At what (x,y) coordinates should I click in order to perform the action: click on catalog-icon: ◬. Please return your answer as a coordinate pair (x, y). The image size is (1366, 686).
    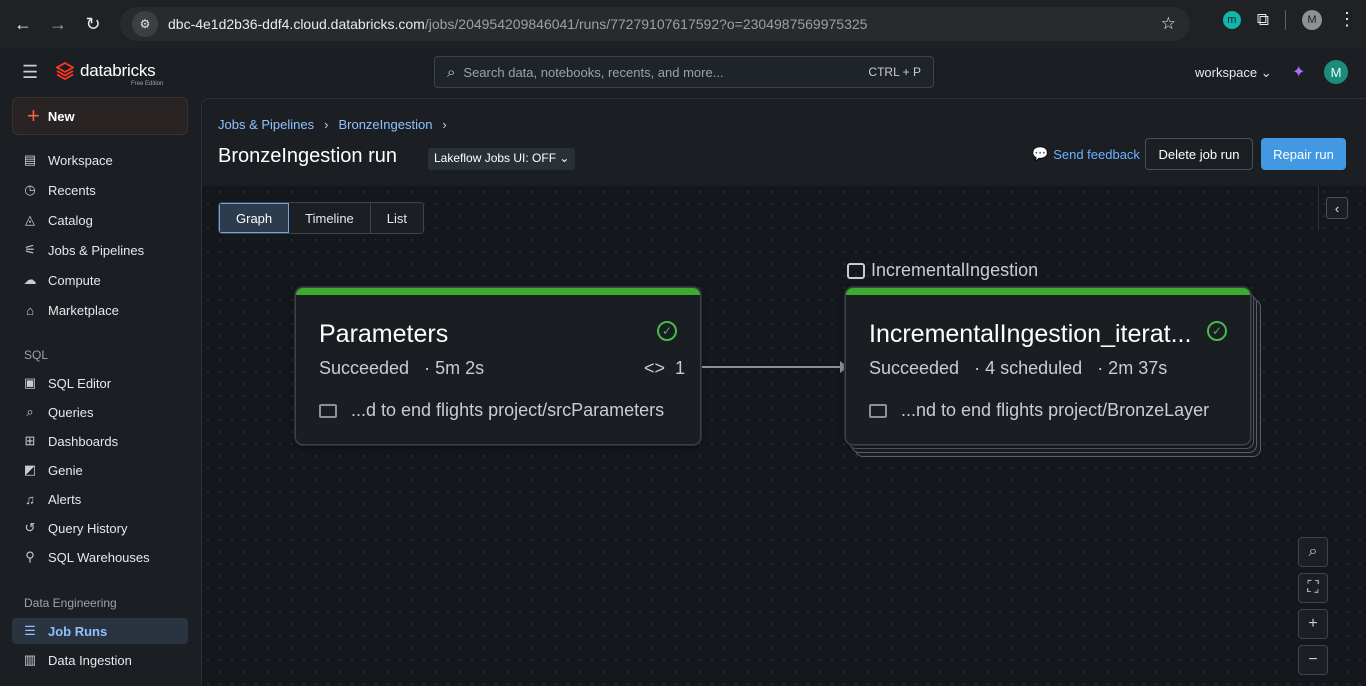
    Looking at the image, I should click on (30, 219).